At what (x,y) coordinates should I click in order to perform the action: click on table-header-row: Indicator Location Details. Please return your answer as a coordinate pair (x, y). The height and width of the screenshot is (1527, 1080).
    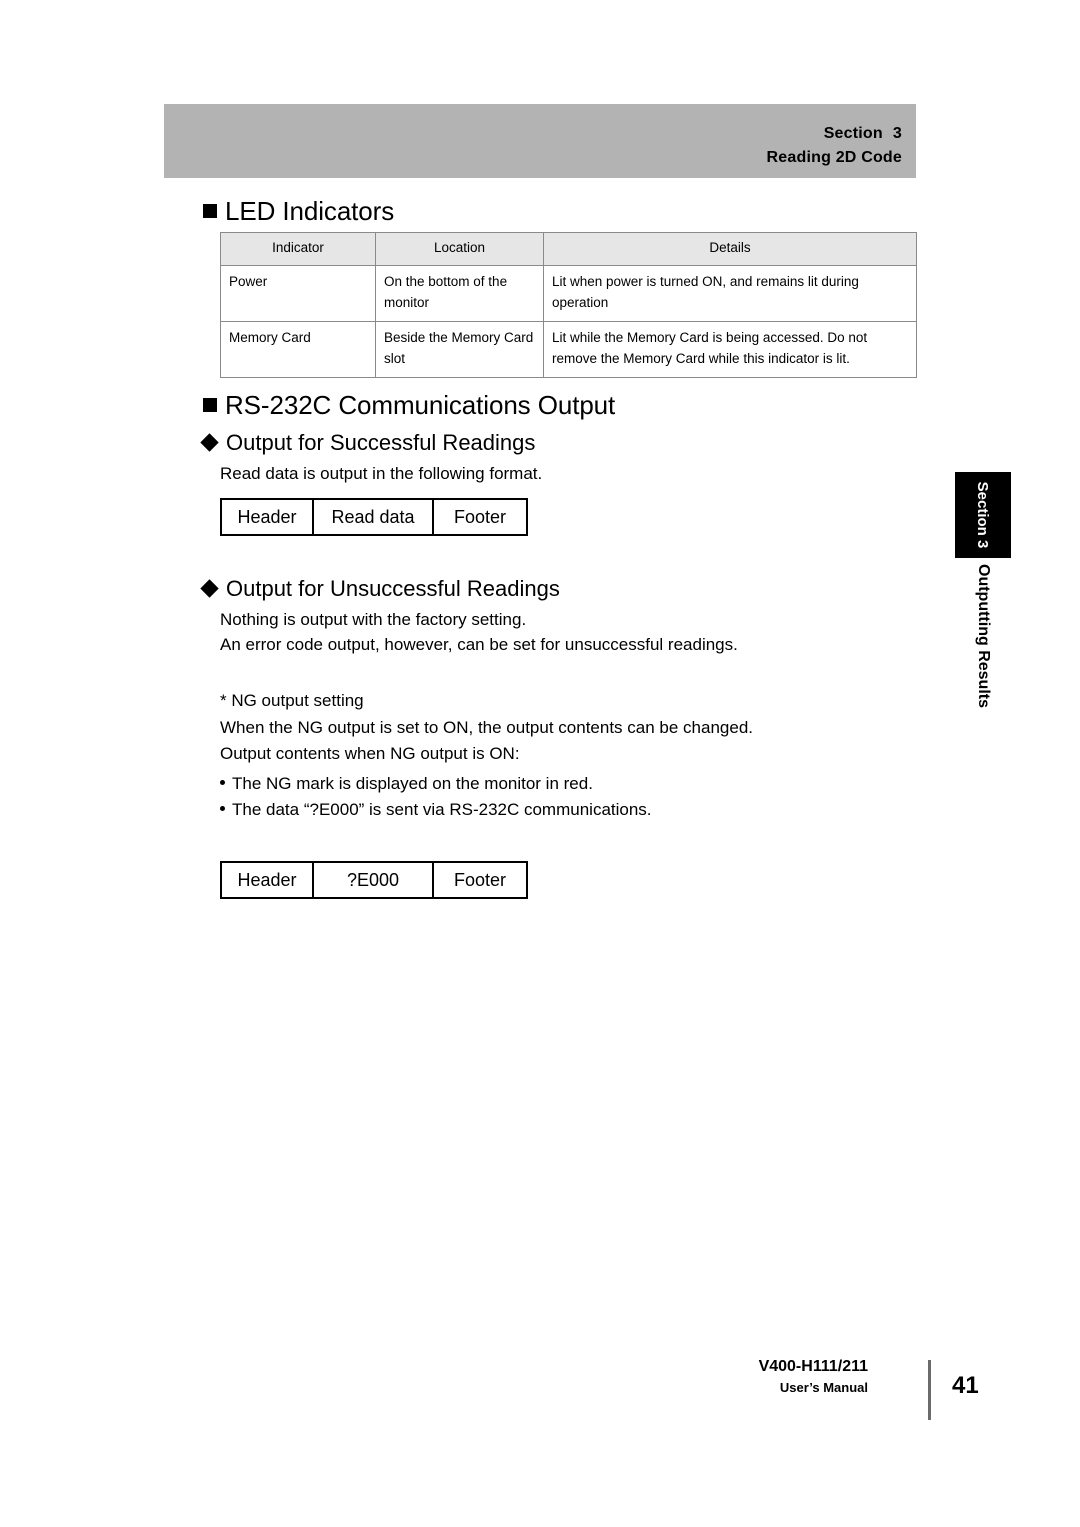
    Looking at the image, I should click on (568, 249).